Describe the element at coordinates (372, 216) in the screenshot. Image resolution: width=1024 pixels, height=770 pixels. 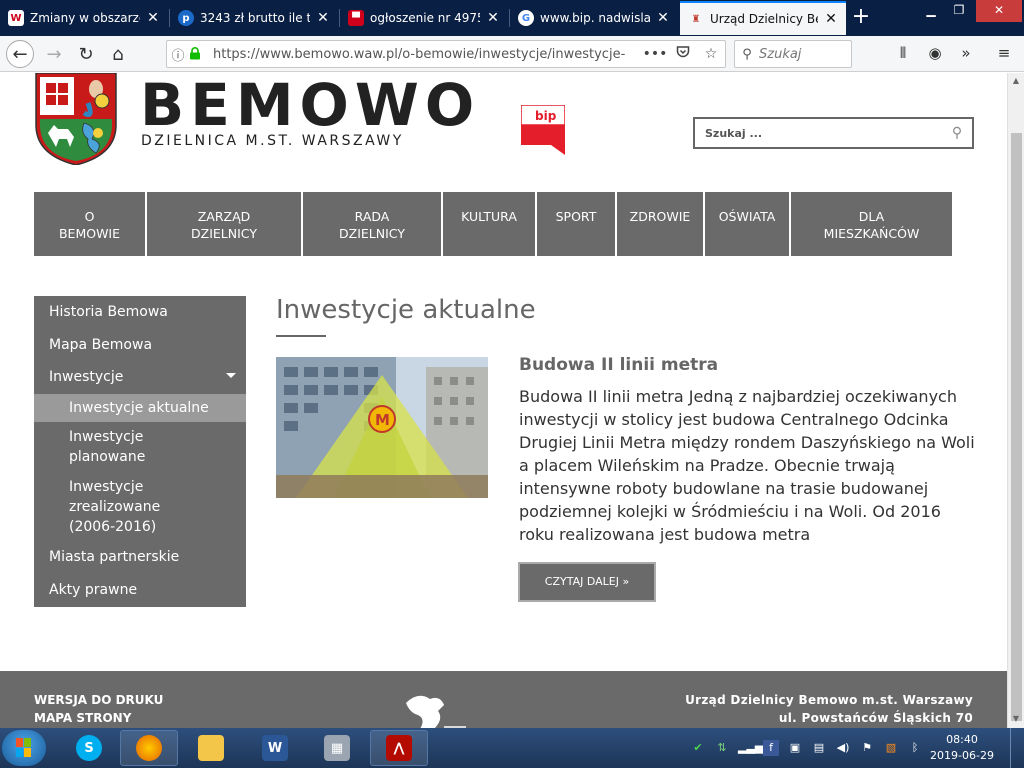
I see `menu-label: RADA` at that location.